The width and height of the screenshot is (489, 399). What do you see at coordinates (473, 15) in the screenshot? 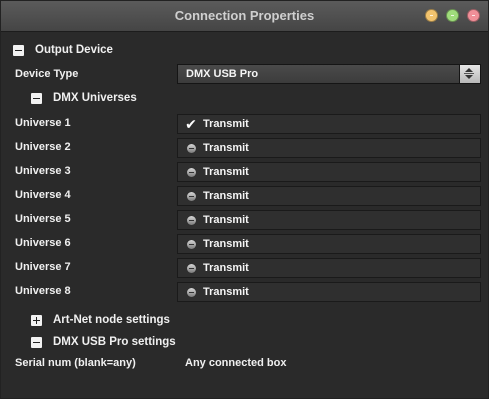
I see `close-button` at bounding box center [473, 15].